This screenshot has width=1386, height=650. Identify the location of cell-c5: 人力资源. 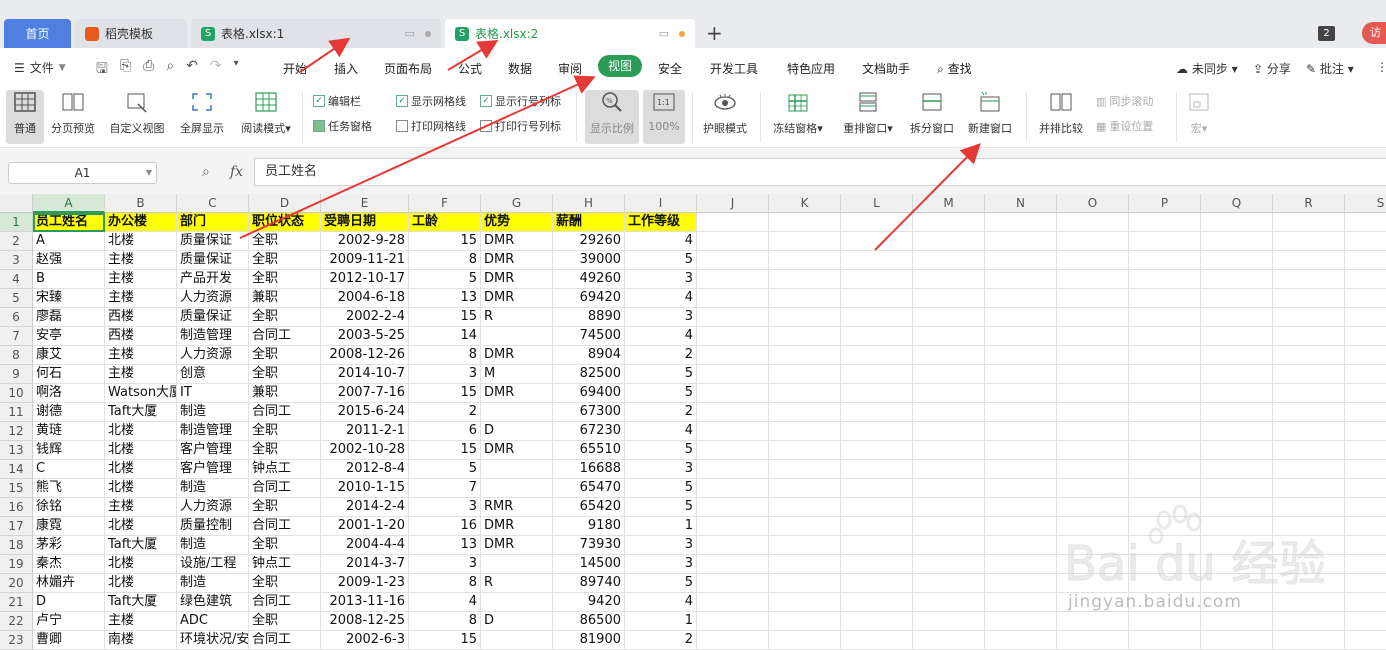
(213, 298).